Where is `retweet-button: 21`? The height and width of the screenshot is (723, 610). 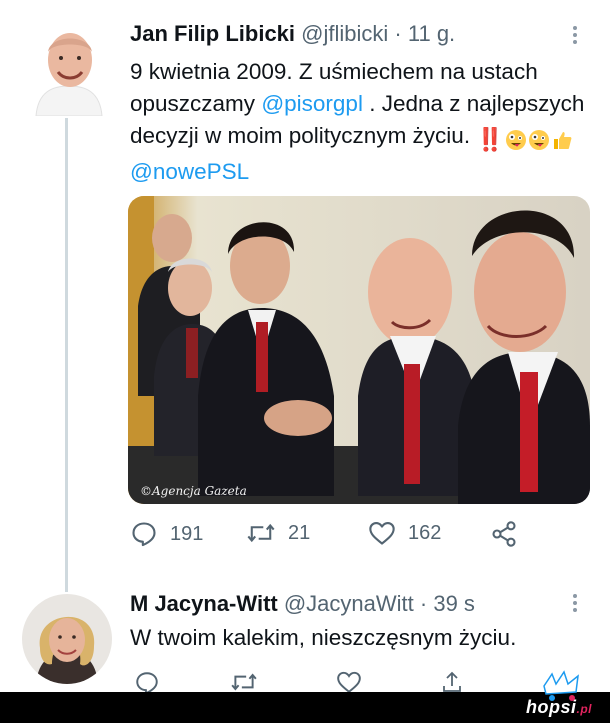
retweet-button: 21 is located at coordinates (278, 533).